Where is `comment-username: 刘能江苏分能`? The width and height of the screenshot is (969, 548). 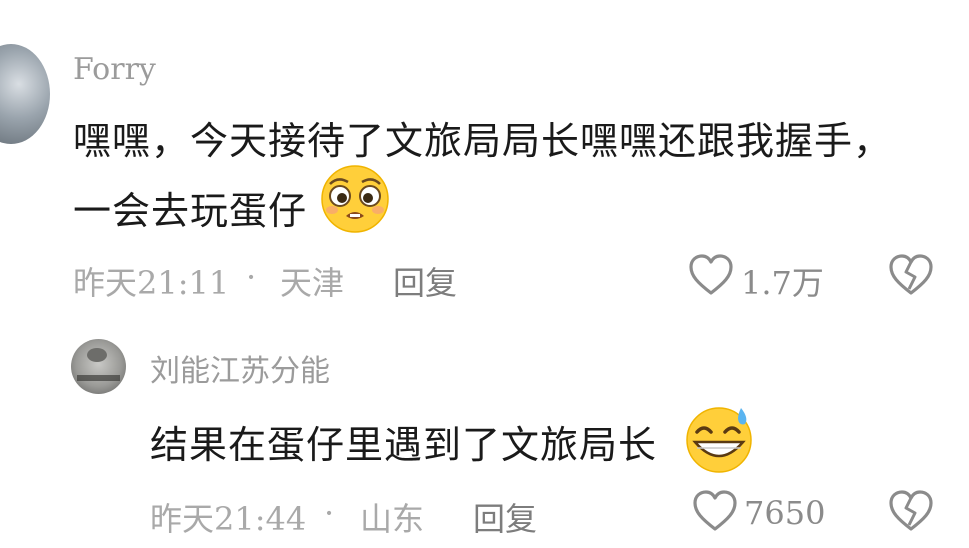 comment-username: 刘能江苏分能 is located at coordinates (240, 368).